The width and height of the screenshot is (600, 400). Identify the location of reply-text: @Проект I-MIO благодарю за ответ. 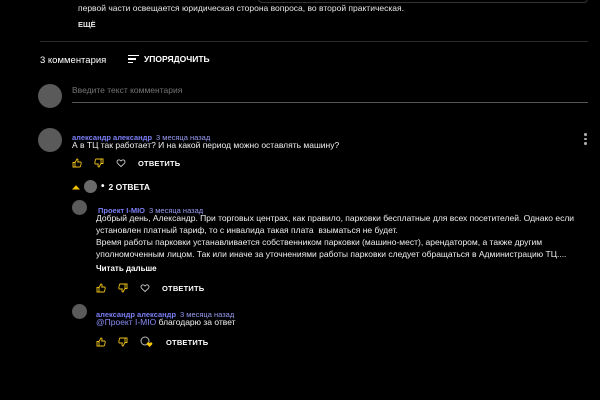
(166, 322).